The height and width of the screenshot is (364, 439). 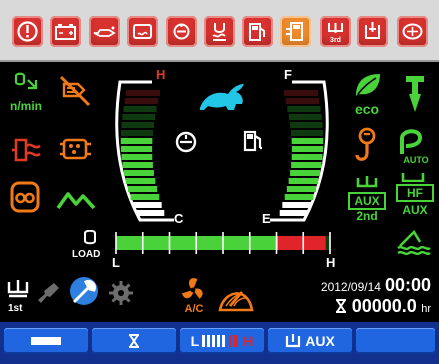 I want to click on float-mode-icon, so click(x=414, y=241).